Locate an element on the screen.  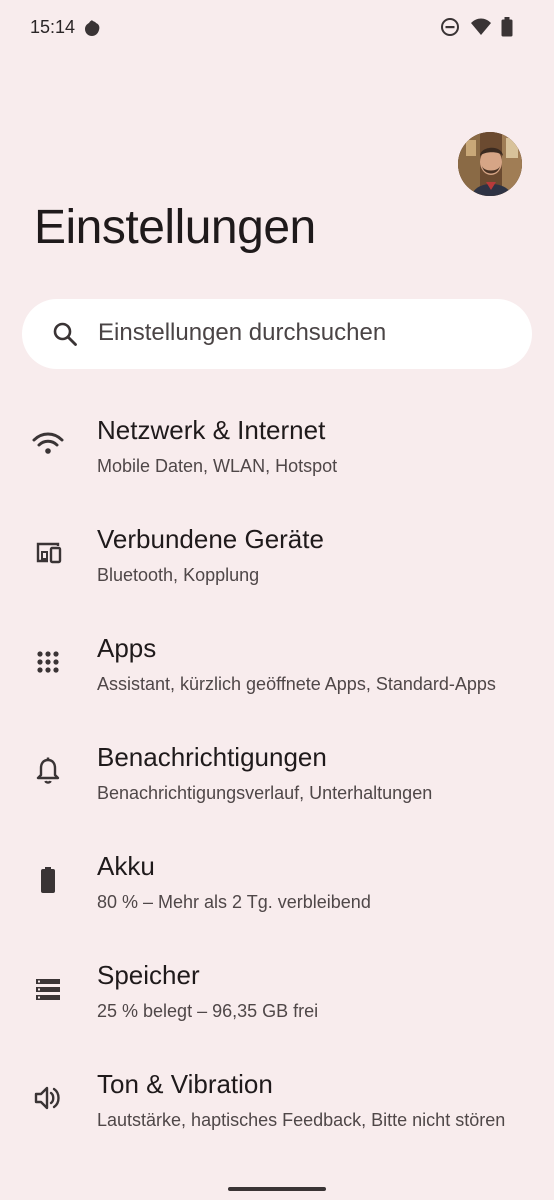
settings-item-title: Speicher is located at coordinates (148, 975).